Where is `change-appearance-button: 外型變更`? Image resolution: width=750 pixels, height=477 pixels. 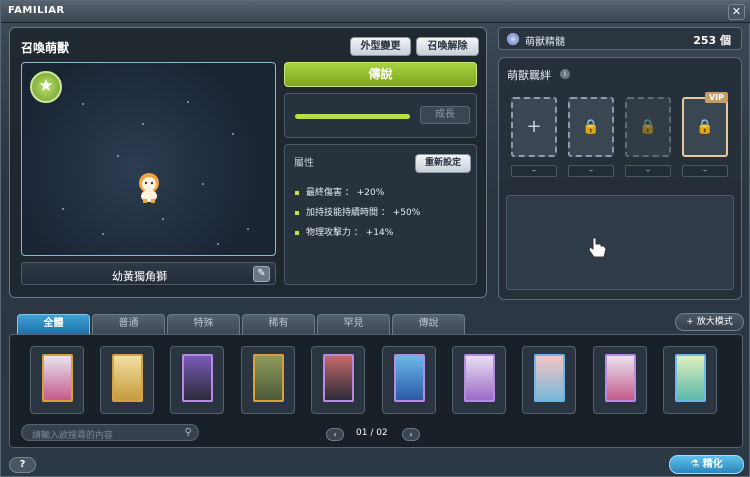
change-appearance-button: 外型變更 is located at coordinates (380, 46).